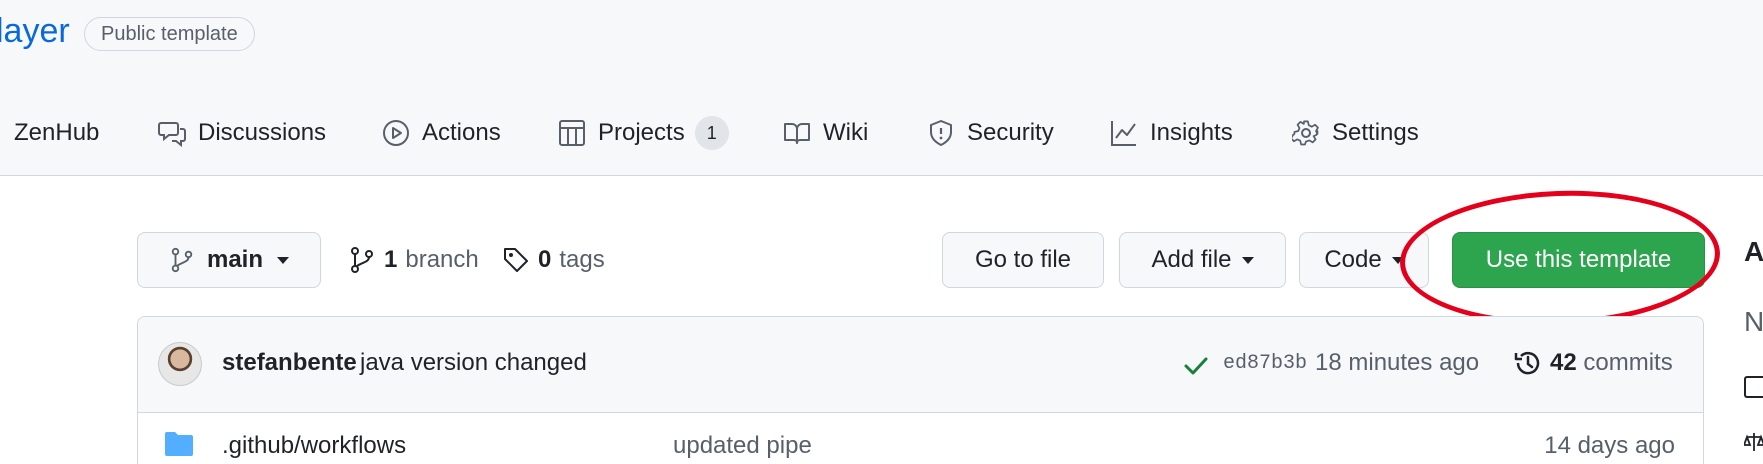 The image size is (1763, 464). Describe the element at coordinates (1628, 362) in the screenshot. I see `commit-label: commits` at that location.